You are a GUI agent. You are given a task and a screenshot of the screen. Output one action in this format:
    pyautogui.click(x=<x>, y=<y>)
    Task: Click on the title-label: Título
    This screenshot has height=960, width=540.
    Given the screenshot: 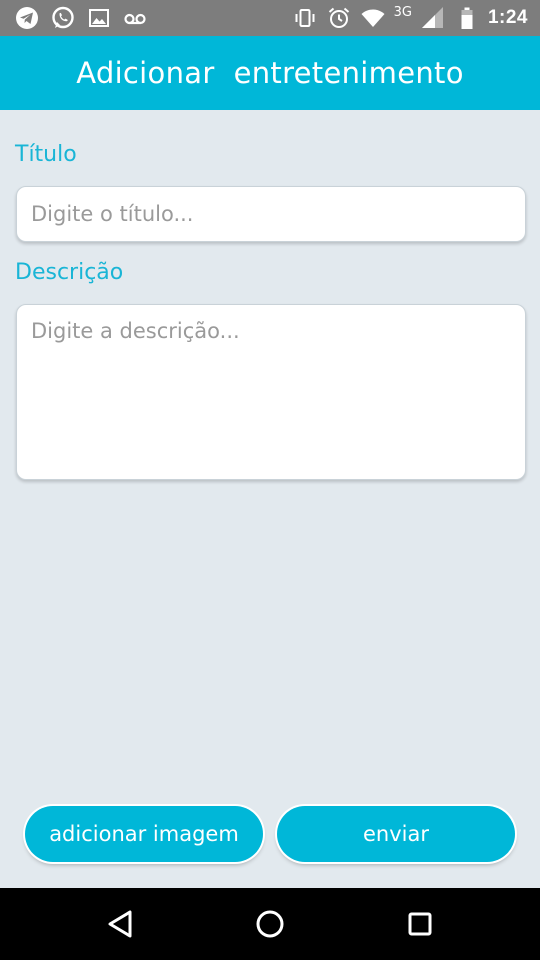 What is the action you would take?
    pyautogui.click(x=46, y=154)
    